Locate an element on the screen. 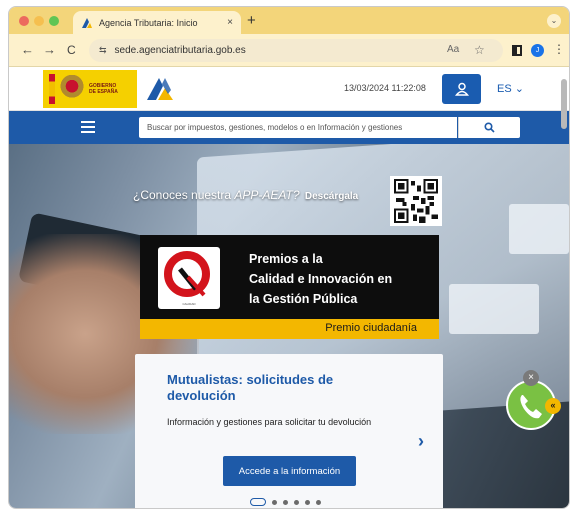  minimize-window-button is located at coordinates (39, 21).